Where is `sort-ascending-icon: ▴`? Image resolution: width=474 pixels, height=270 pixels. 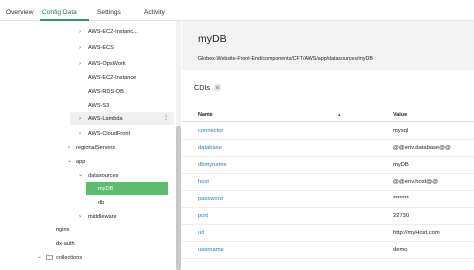
sort-ascending-icon: ▴ is located at coordinates (339, 115).